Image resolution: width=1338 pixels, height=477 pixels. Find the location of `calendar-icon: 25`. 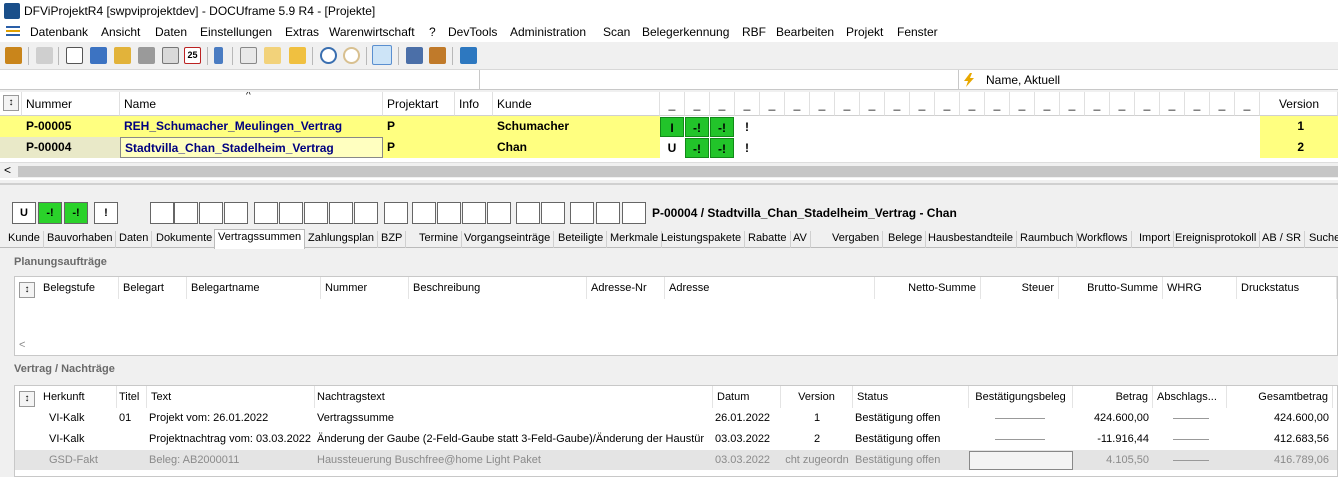

calendar-icon: 25 is located at coordinates (192, 55).